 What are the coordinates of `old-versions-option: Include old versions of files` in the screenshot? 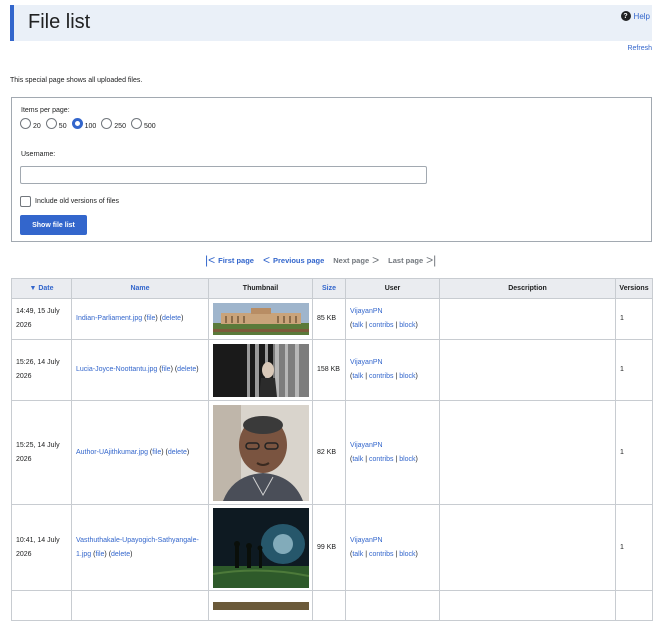 It's located at (69, 201).